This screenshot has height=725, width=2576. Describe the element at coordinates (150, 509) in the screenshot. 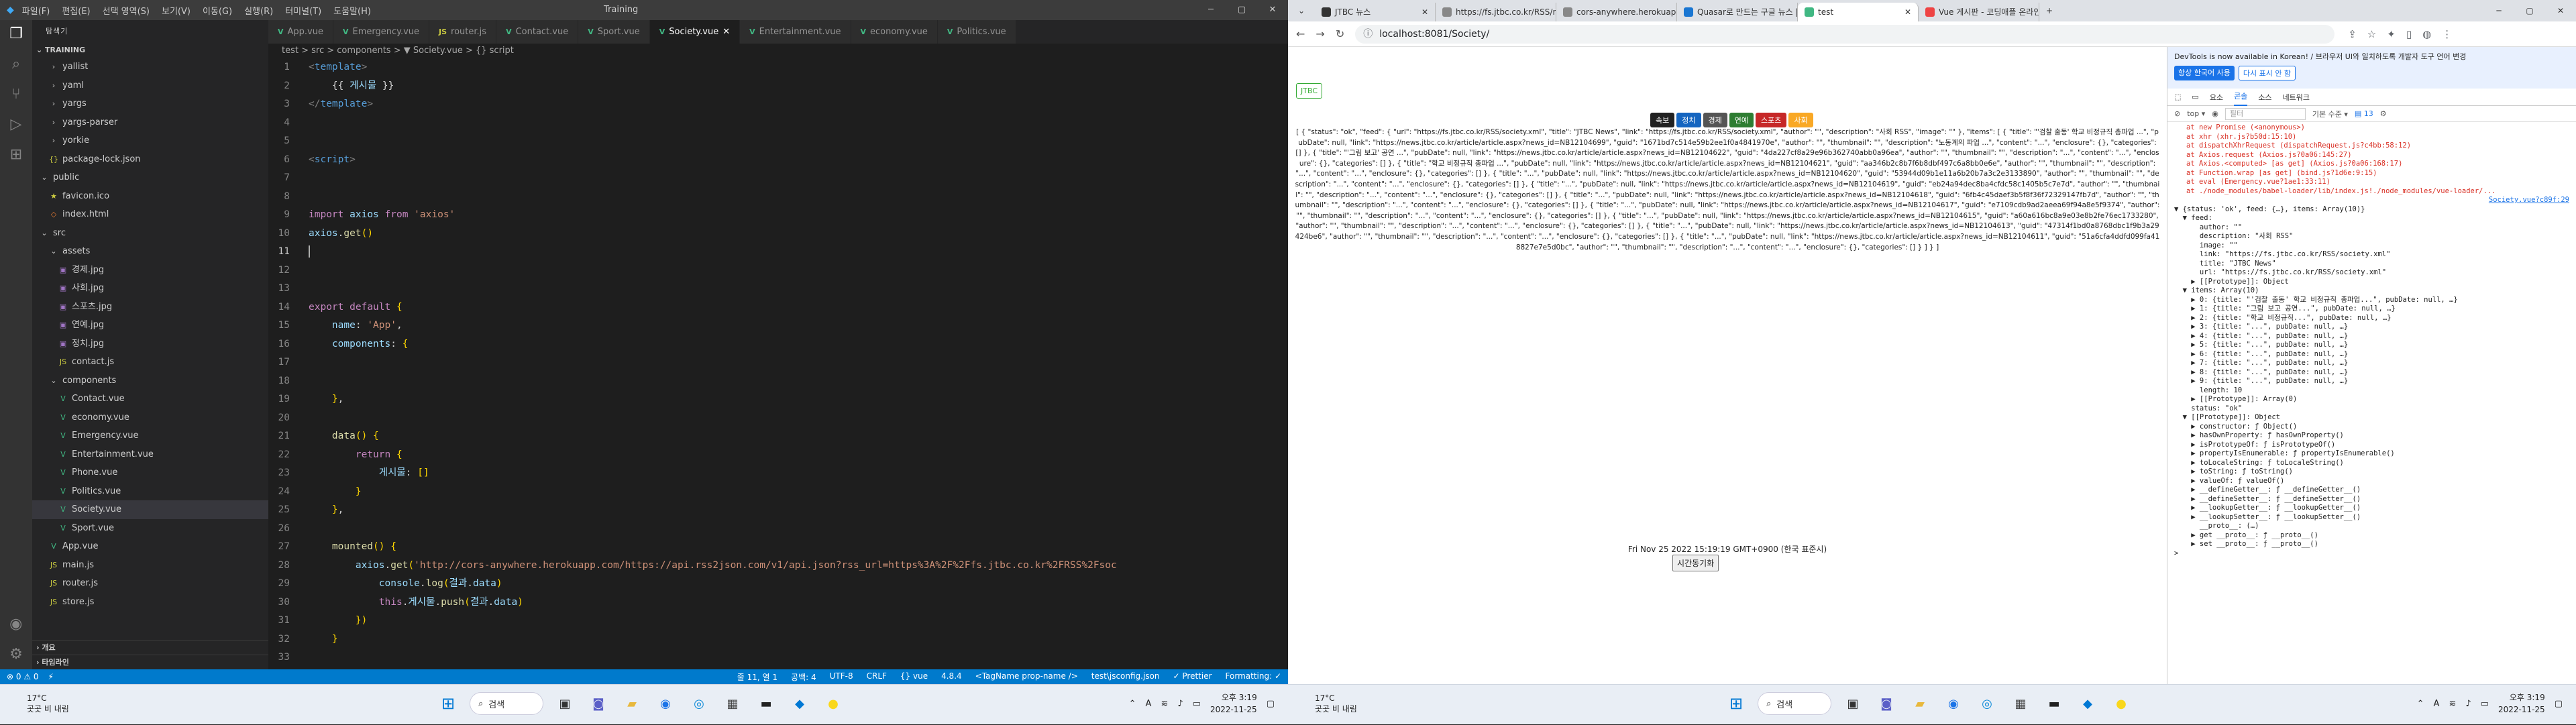

I see `file-tree-item: V Society.vue` at that location.